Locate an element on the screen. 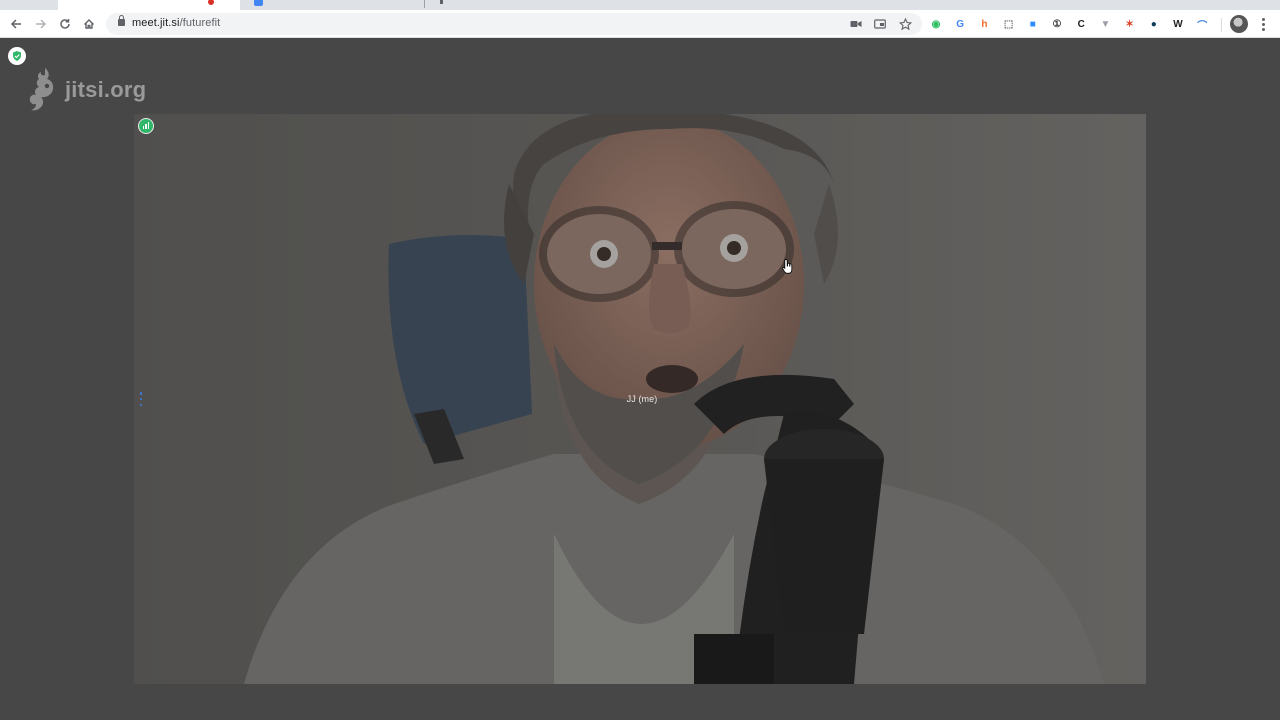 The width and height of the screenshot is (1280, 720). address-bar: meet.jit.si/futurefit is located at coordinates (514, 24).